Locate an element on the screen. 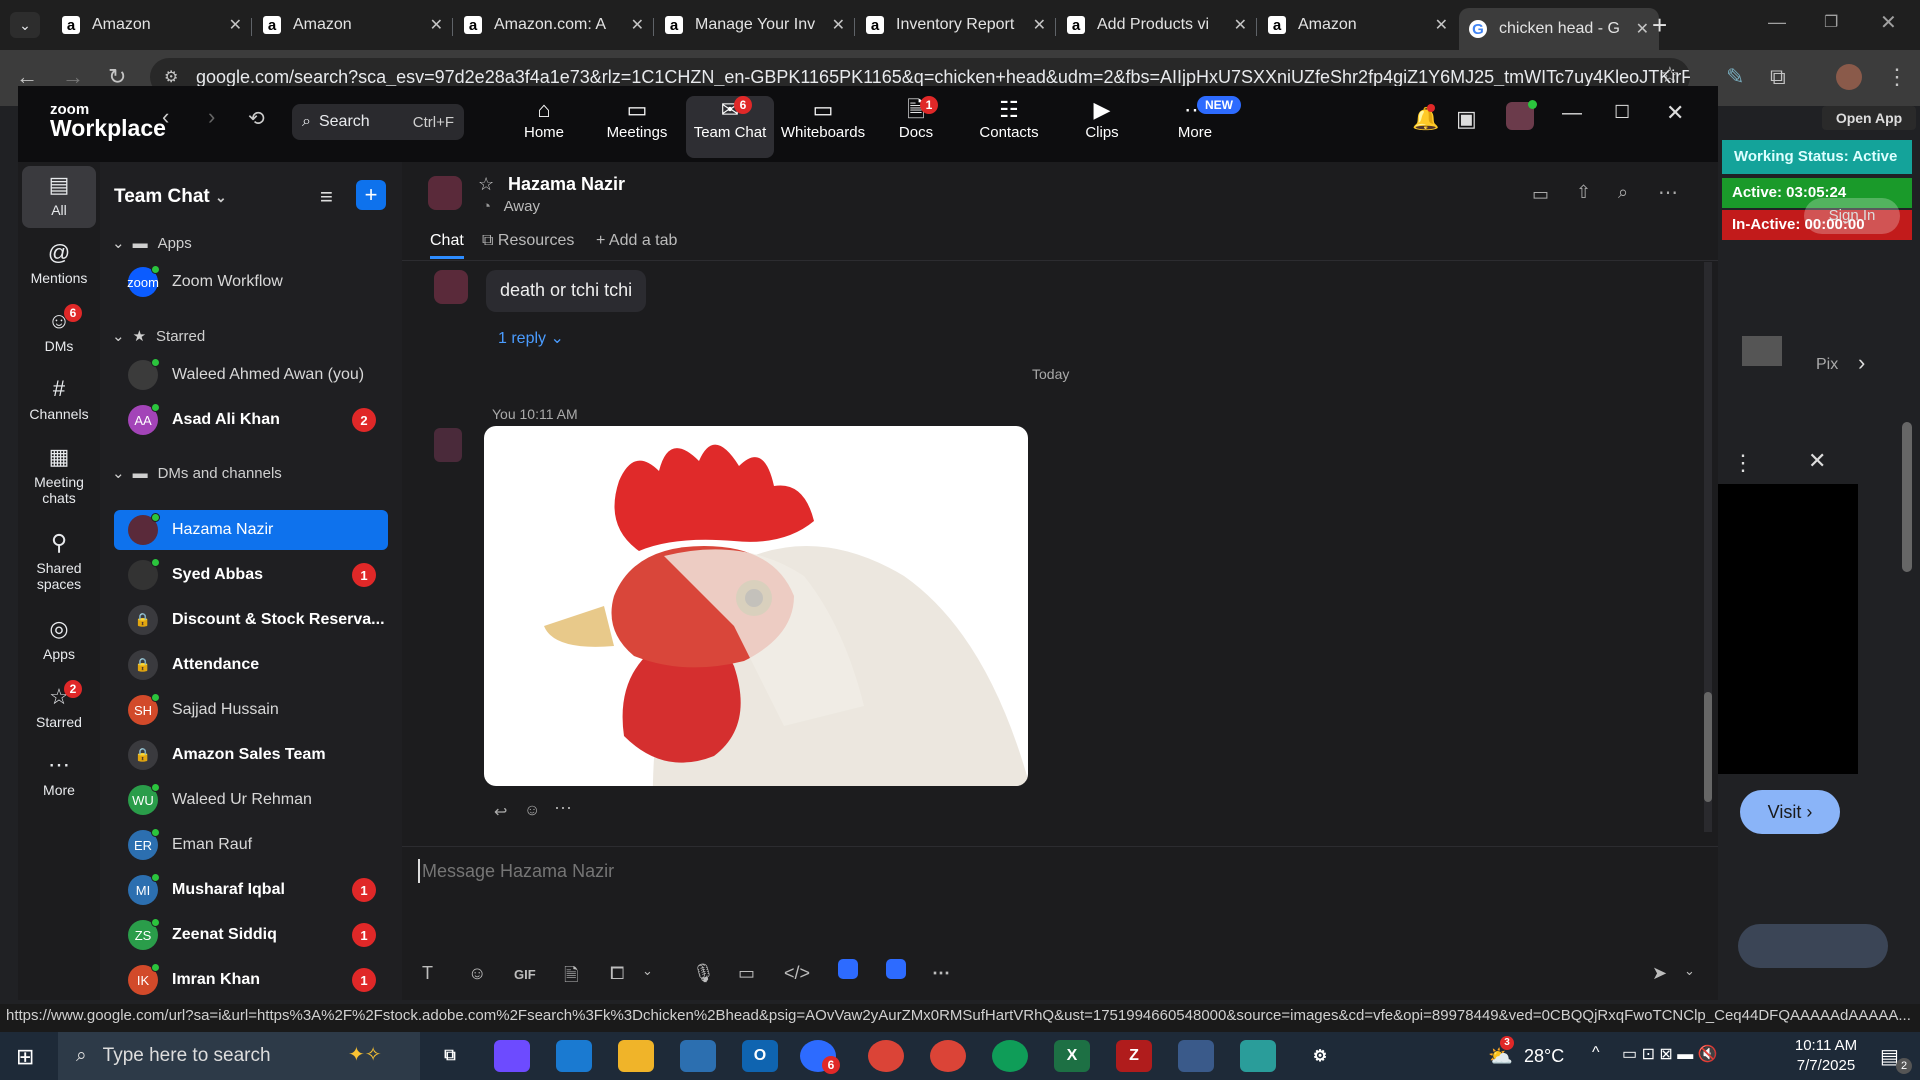 This screenshot has width=1920, height=1080. tab-add: + Add a tab is located at coordinates (636, 241).